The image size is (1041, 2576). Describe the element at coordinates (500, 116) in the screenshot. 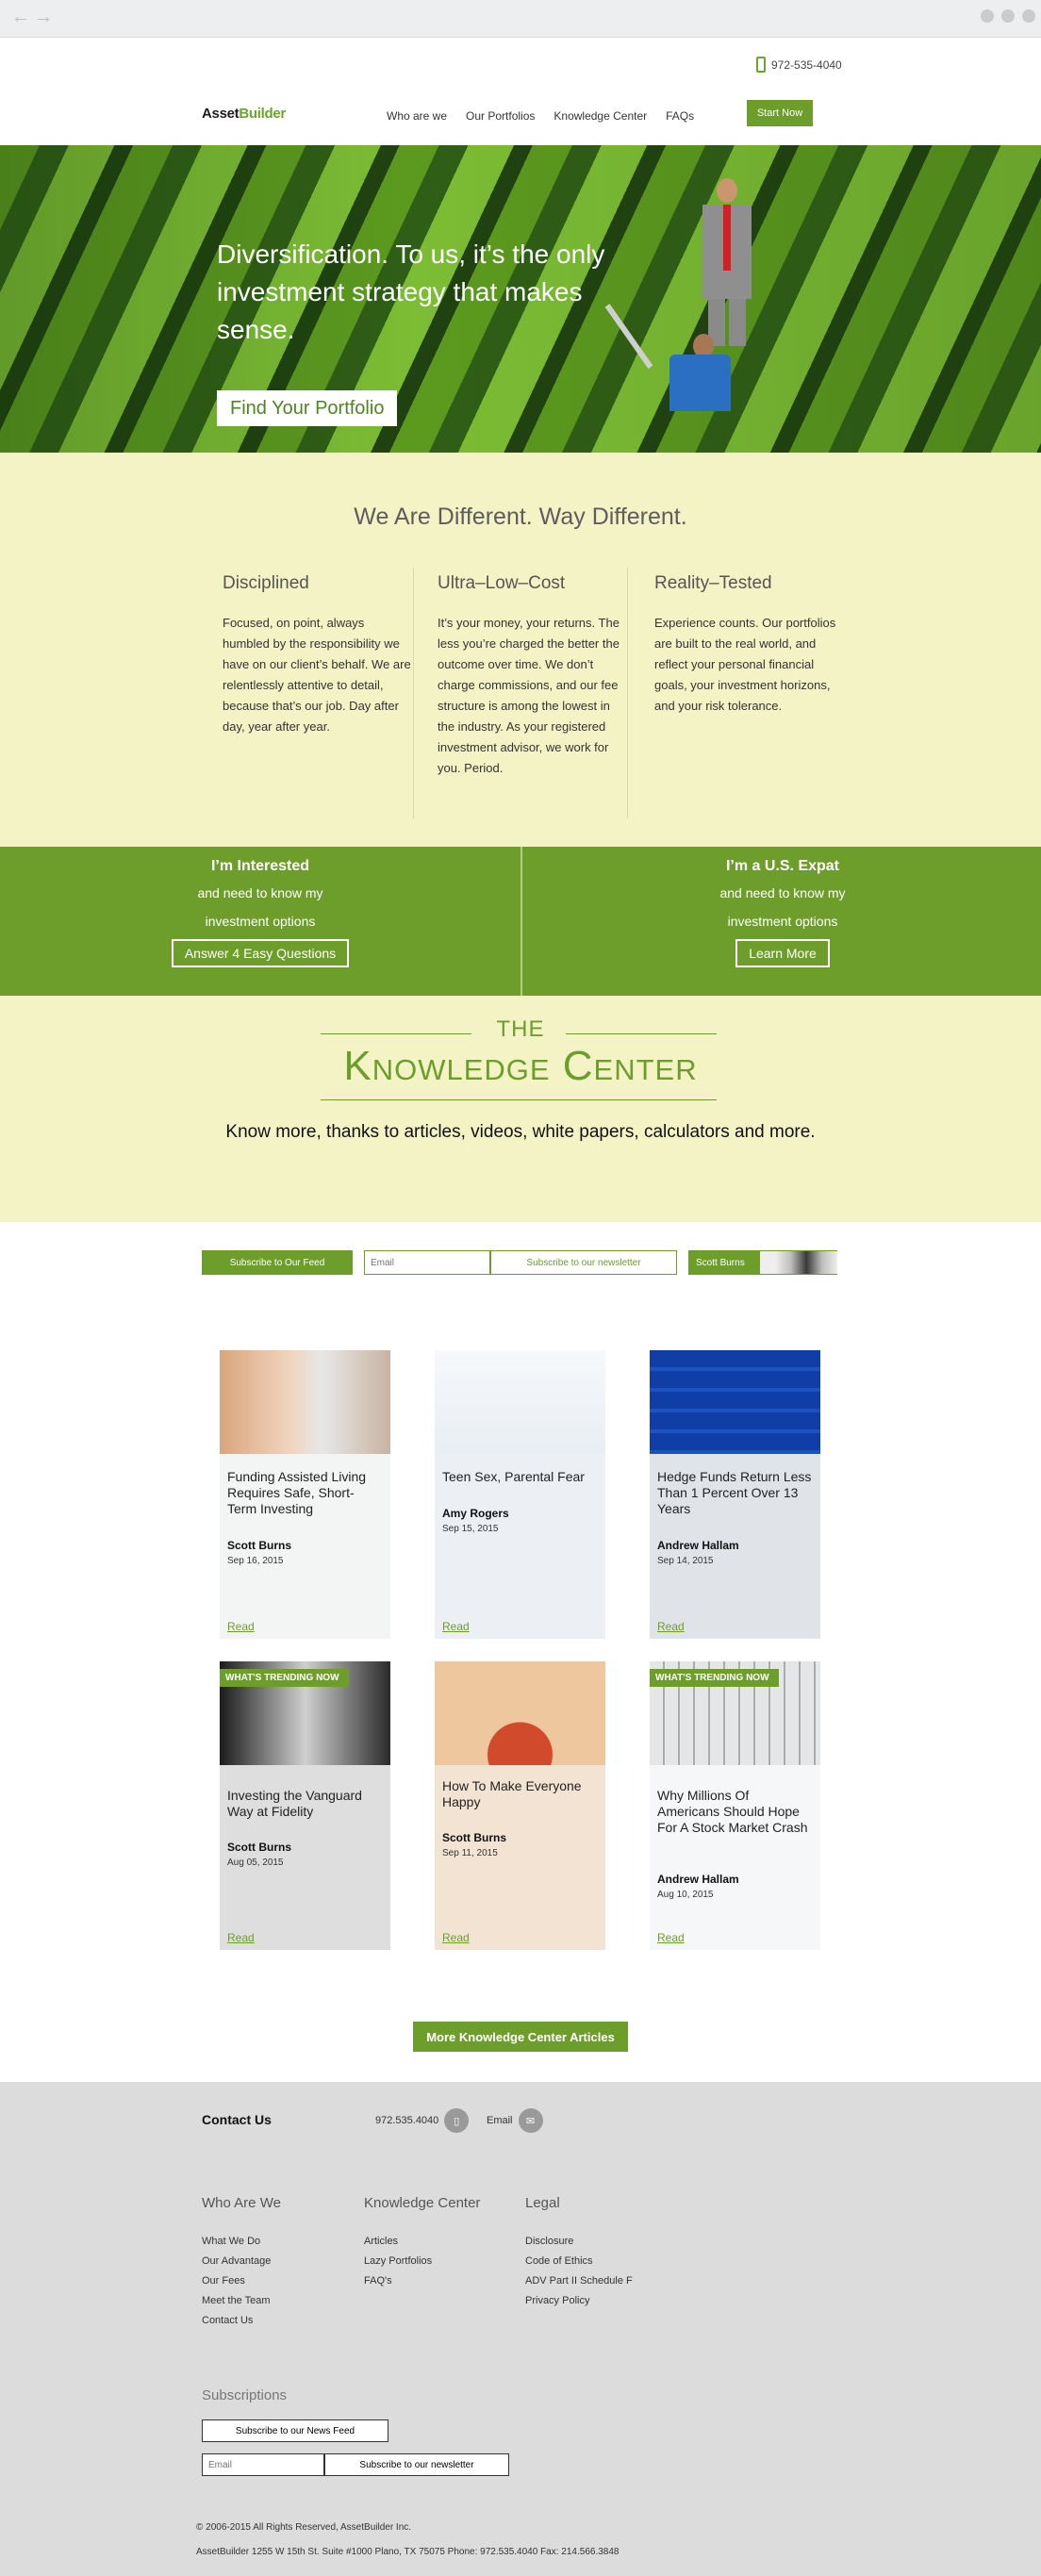

I see `nav-our-portfolios: Our Portfolios` at that location.